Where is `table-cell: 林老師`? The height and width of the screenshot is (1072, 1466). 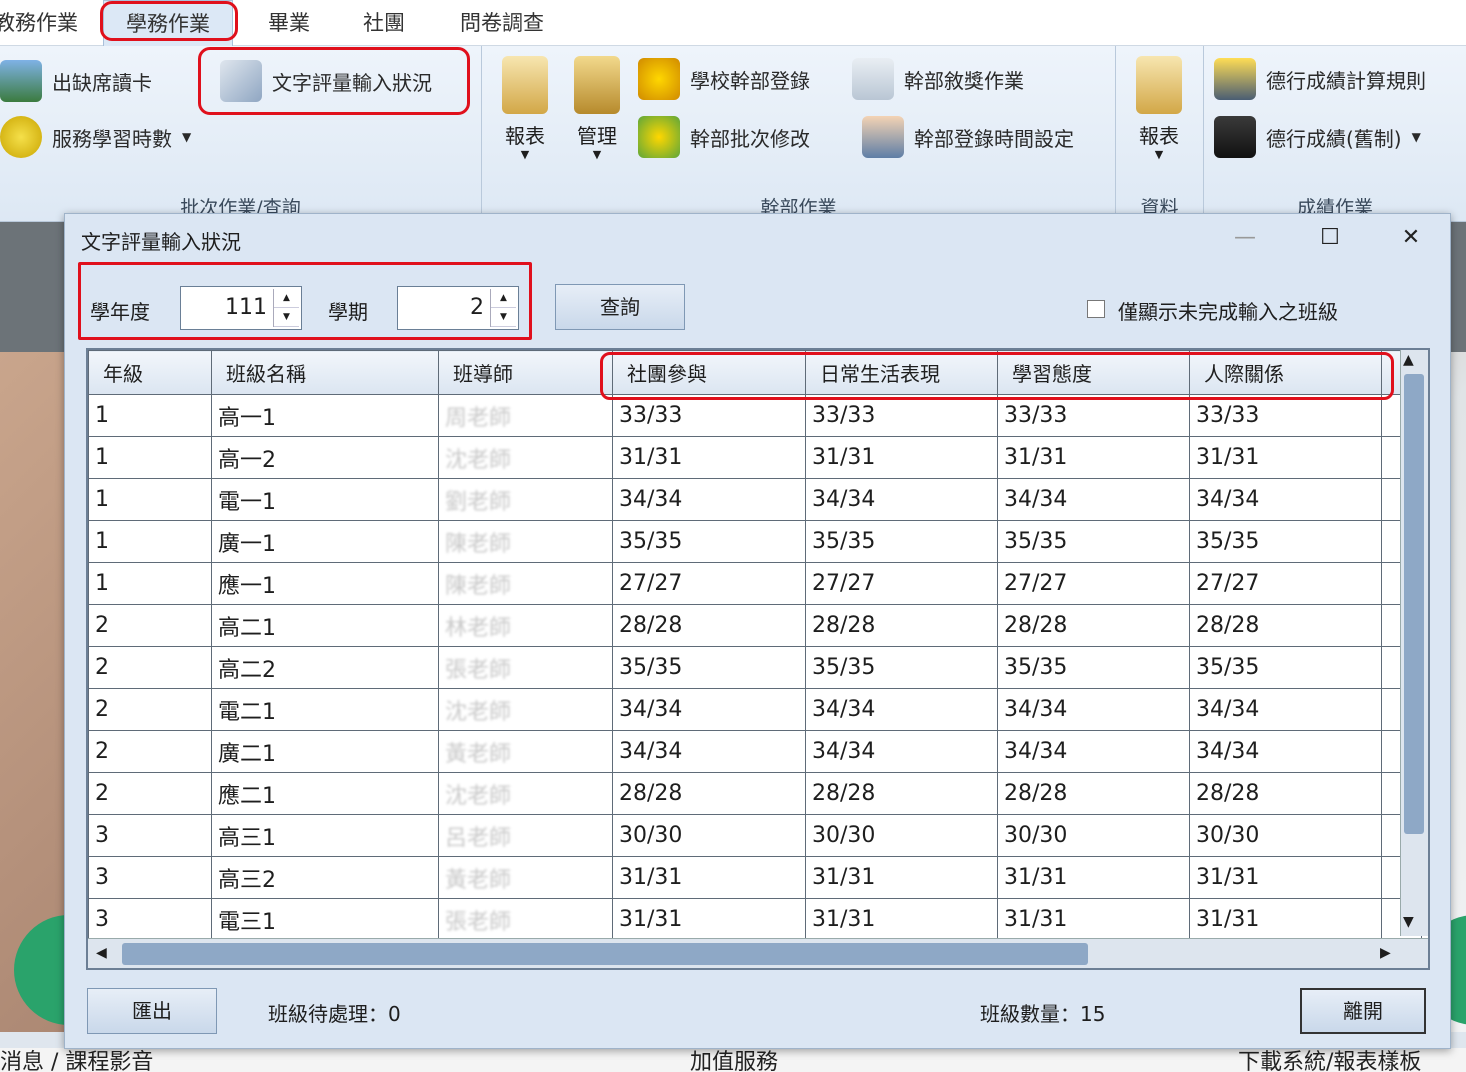 table-cell: 林老師 is located at coordinates (525, 625).